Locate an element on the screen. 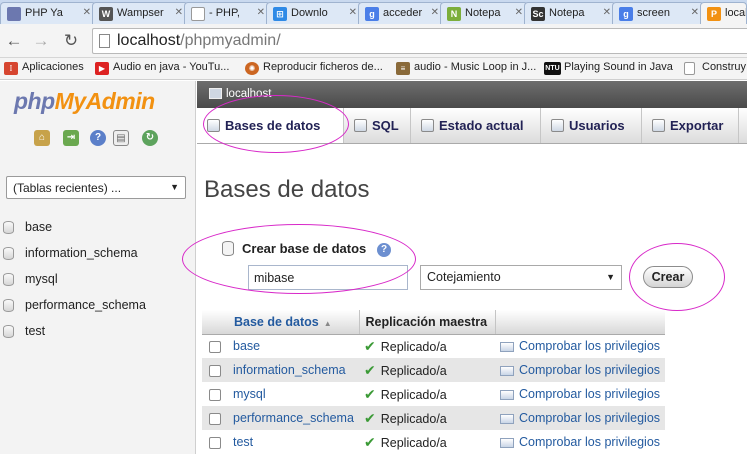 The height and width of the screenshot is (454, 747). browser-tab: - PHP, ✕ is located at coordinates (227, 13).